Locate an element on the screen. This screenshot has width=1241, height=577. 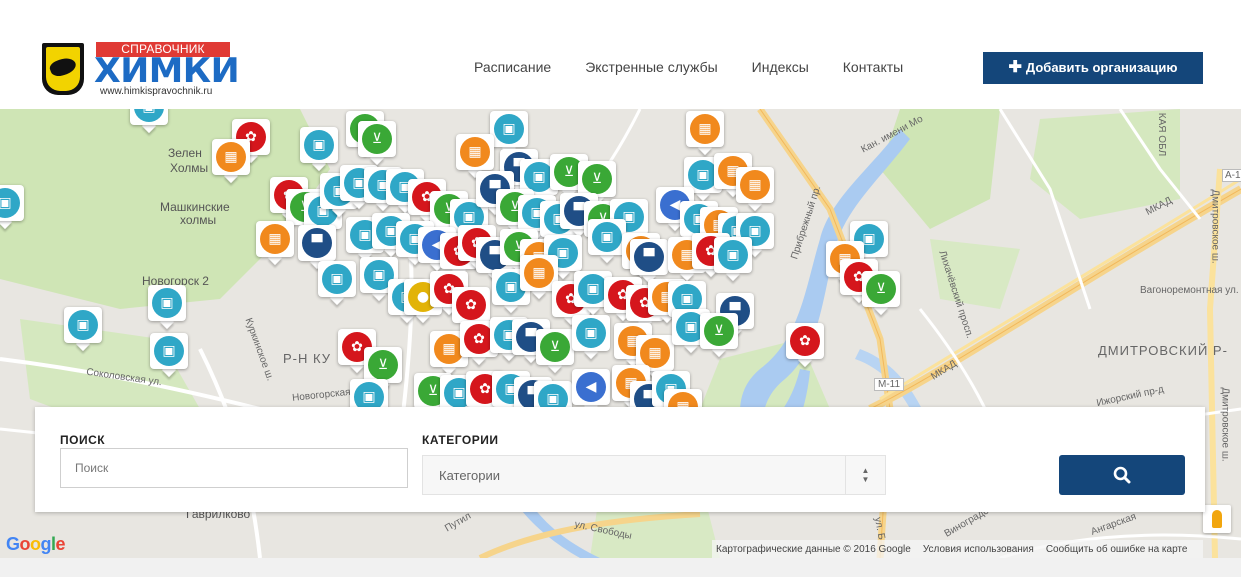
nav-item-indexes: Индексы is located at coordinates (780, 67).